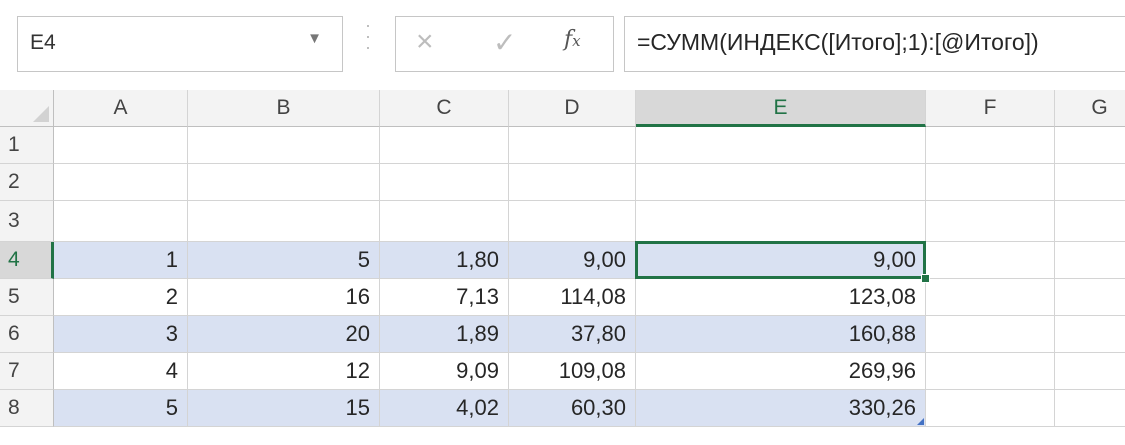 This screenshot has width=1125, height=445. What do you see at coordinates (572, 297) in the screenshot?
I see `cell-d5: 114,08` at bounding box center [572, 297].